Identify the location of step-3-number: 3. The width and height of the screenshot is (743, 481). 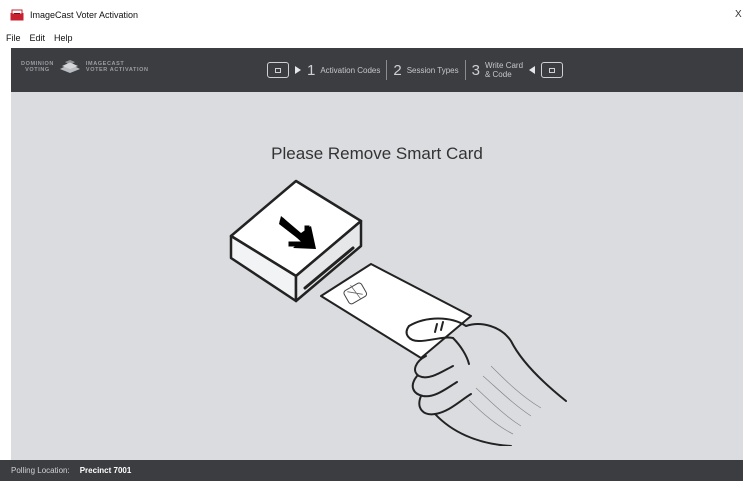
(475, 70).